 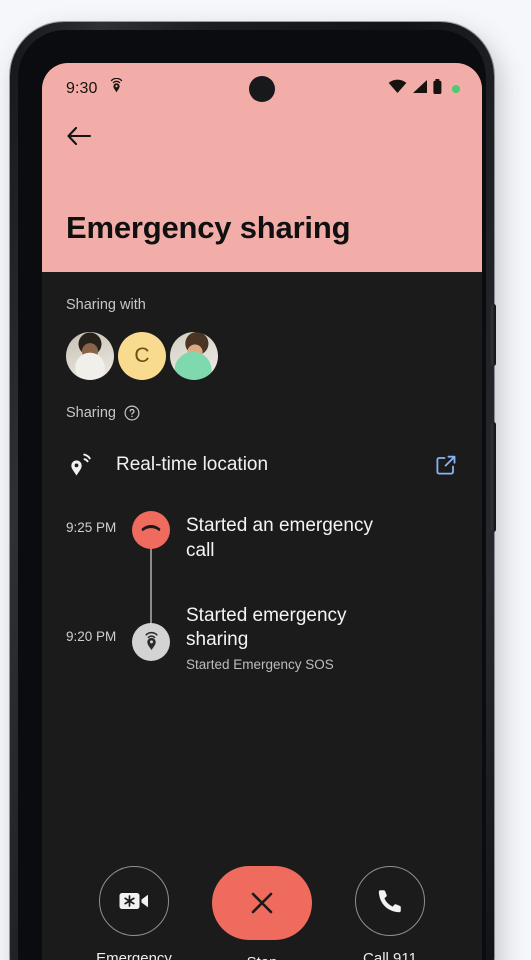 What do you see at coordinates (279, 538) in the screenshot?
I see `timeline-event-title: Started an emergency call` at bounding box center [279, 538].